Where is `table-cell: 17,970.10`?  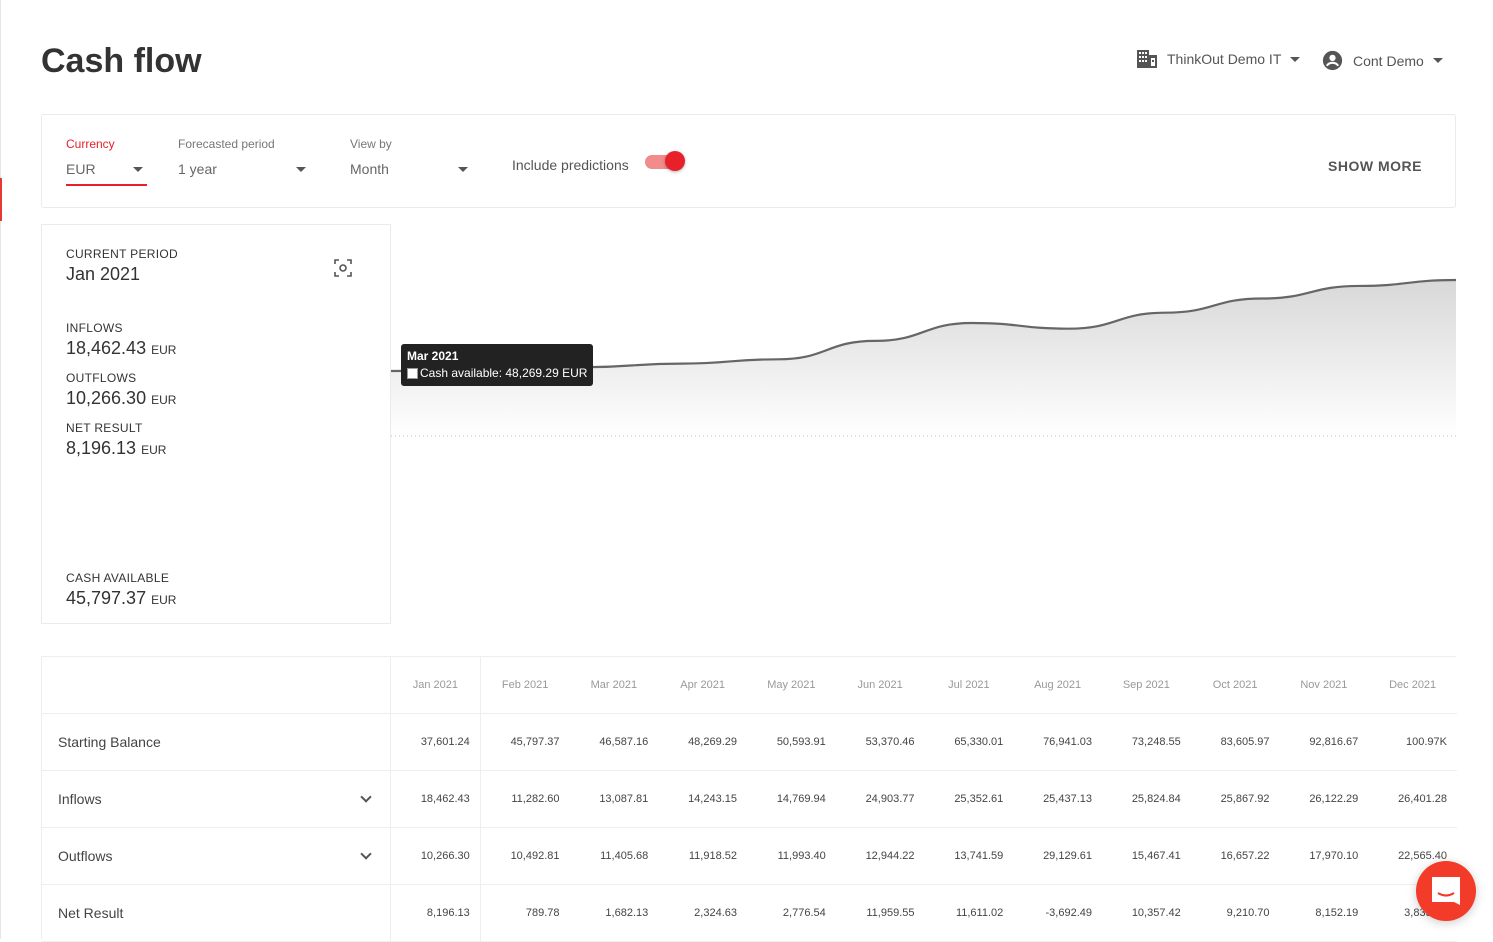
table-cell: 17,970.10 is located at coordinates (1334, 856).